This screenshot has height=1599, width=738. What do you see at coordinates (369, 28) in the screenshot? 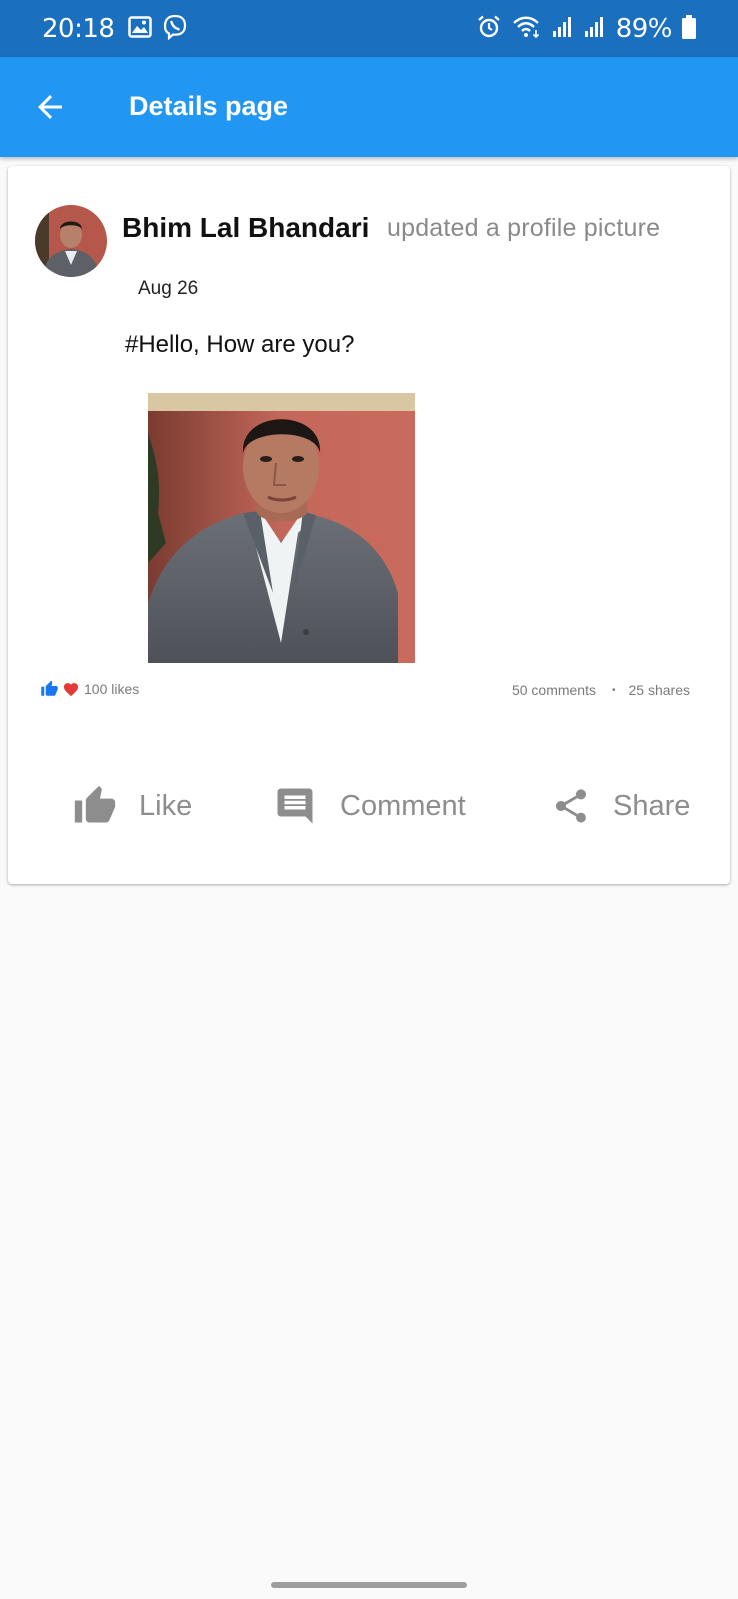
I see `status-bar: 20:18 89%` at bounding box center [369, 28].